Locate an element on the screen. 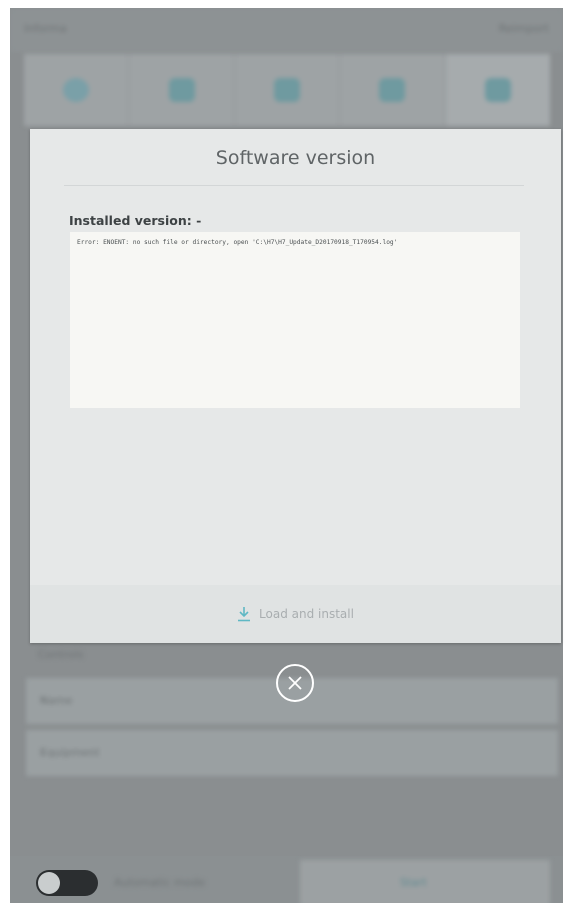 This screenshot has width=577, height=911. toggle-label: Automatic mode is located at coordinates (160, 882).